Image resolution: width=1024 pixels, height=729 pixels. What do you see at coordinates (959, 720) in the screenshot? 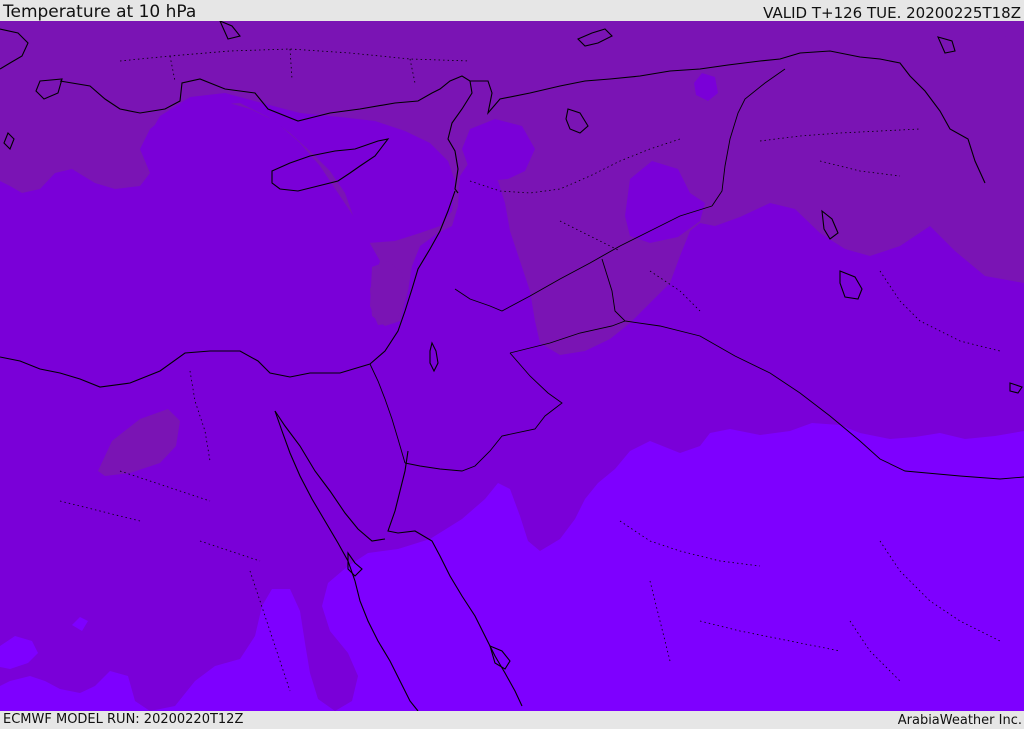
I see `credit-label: ArabiaWeather Inc.` at bounding box center [959, 720].